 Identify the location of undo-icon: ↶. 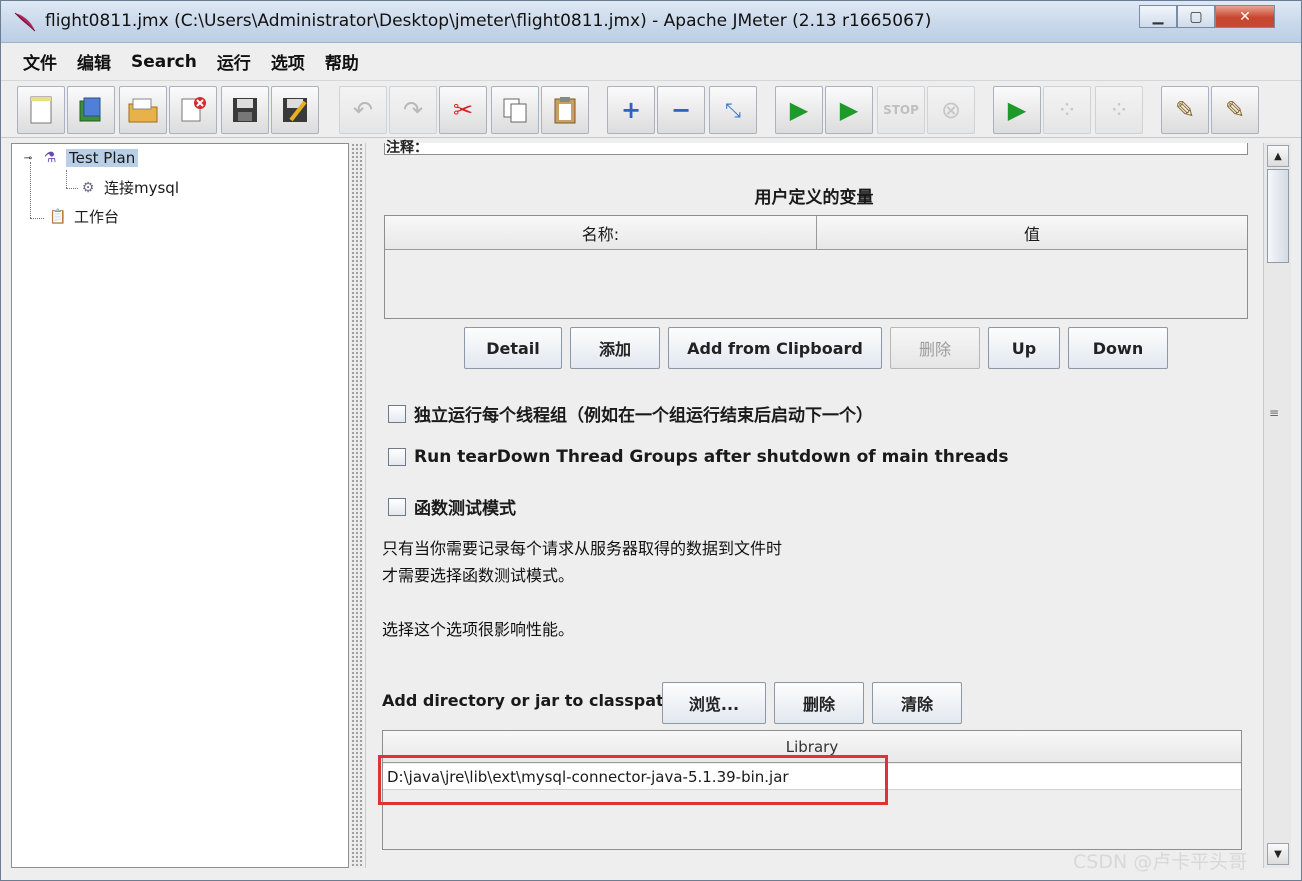
(363, 110).